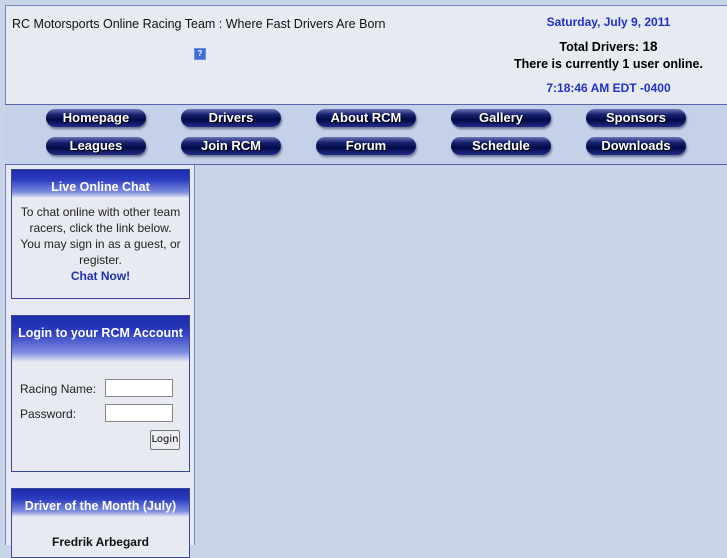 The image size is (727, 558). Describe the element at coordinates (608, 88) in the screenshot. I see `current-time: 7:18:46 AM EDT -0400` at that location.